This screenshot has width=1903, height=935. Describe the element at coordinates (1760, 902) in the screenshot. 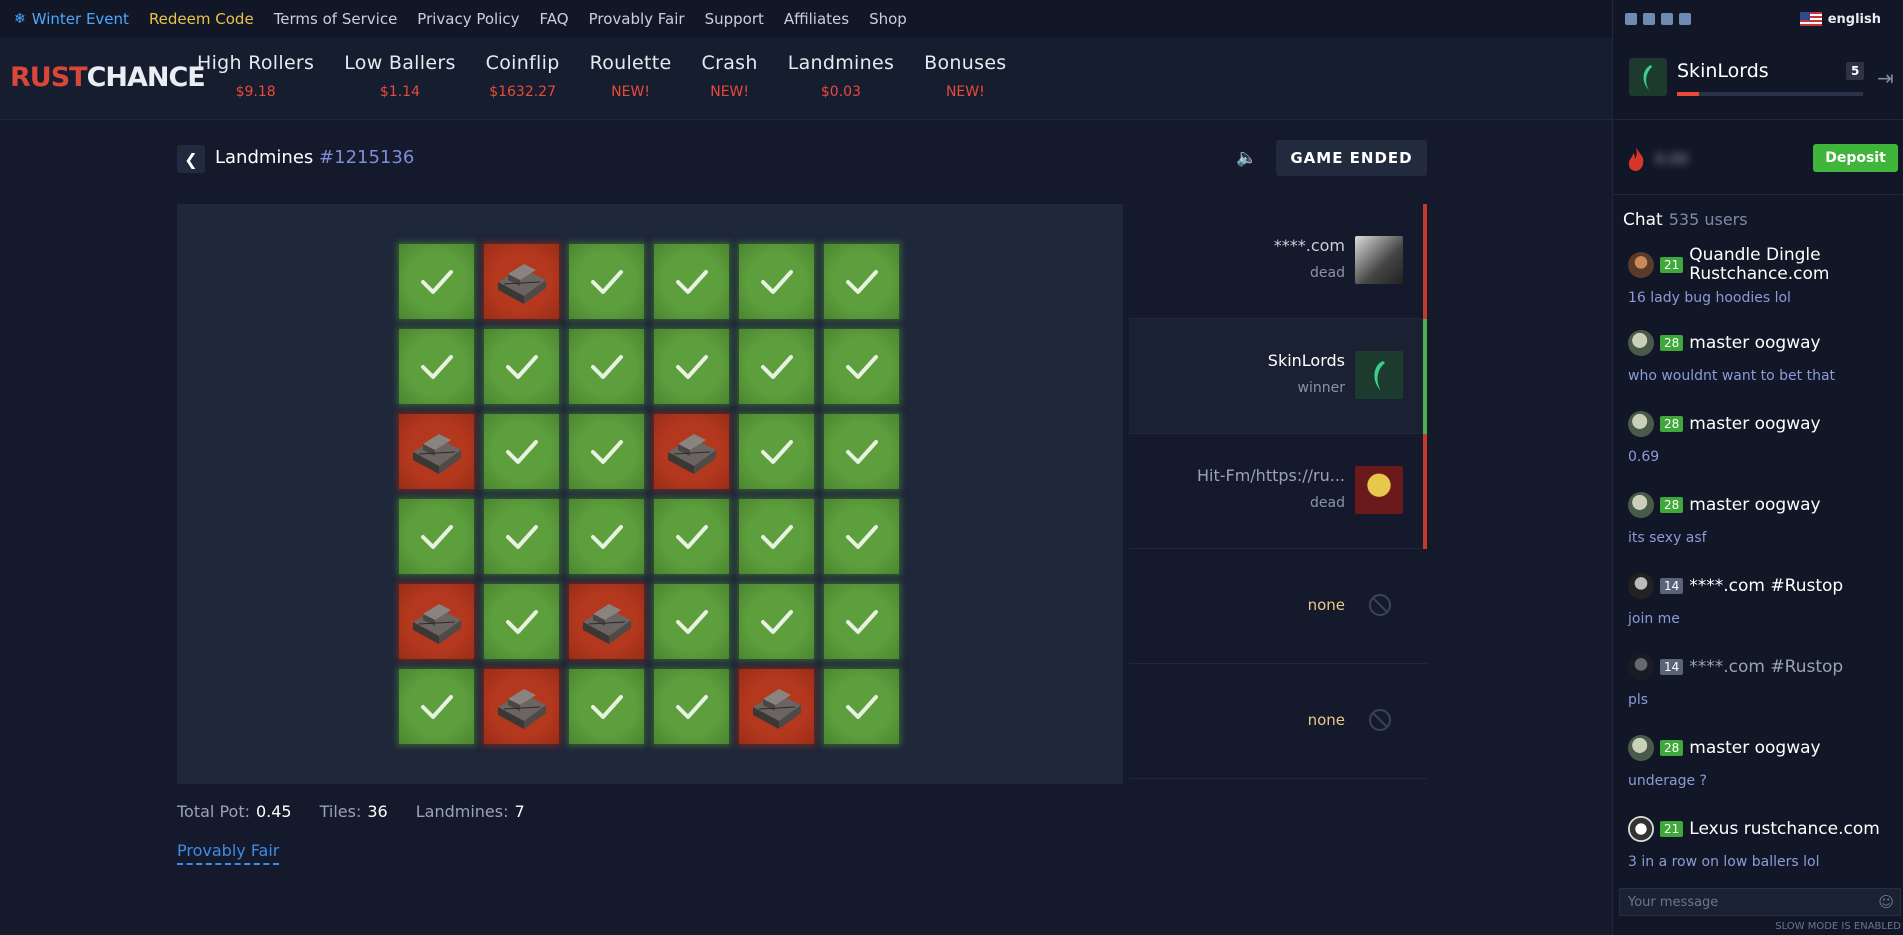

I see `chat-input: Your message ☺` at that location.